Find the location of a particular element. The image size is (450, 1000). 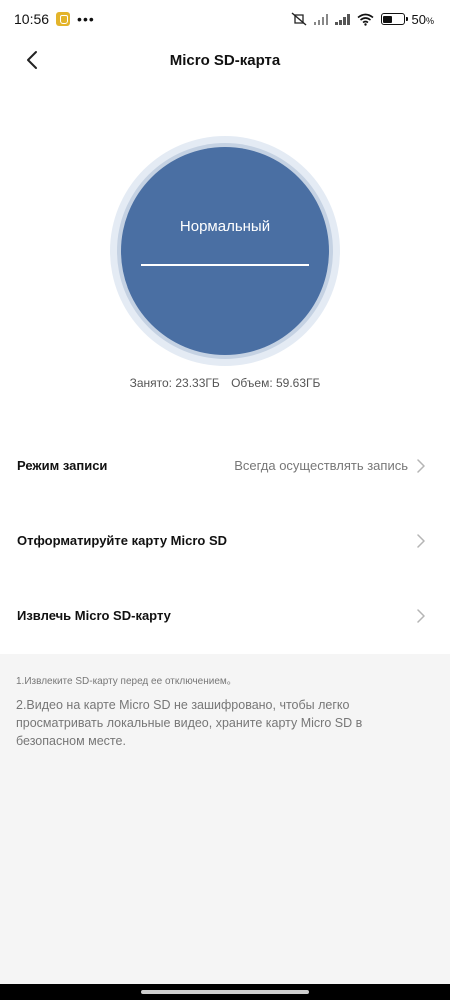

status-bar: 10:56 ••• 50% is located at coordinates (225, 19).